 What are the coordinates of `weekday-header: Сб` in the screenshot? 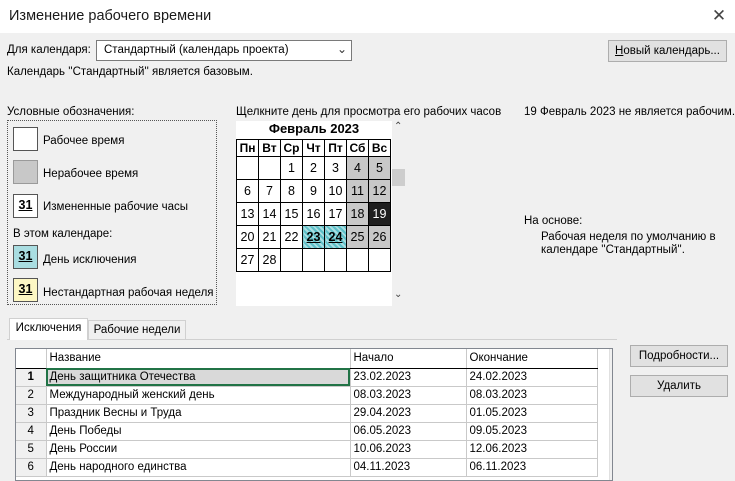 It's located at (357, 148).